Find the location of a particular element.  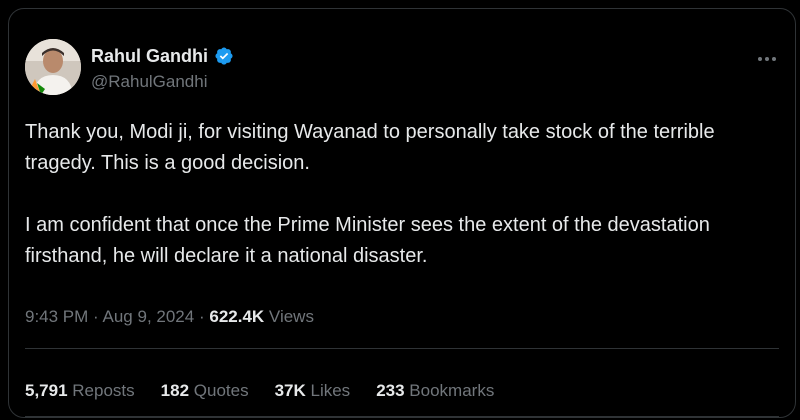

bookmarks-count: 233 is located at coordinates (390, 390).